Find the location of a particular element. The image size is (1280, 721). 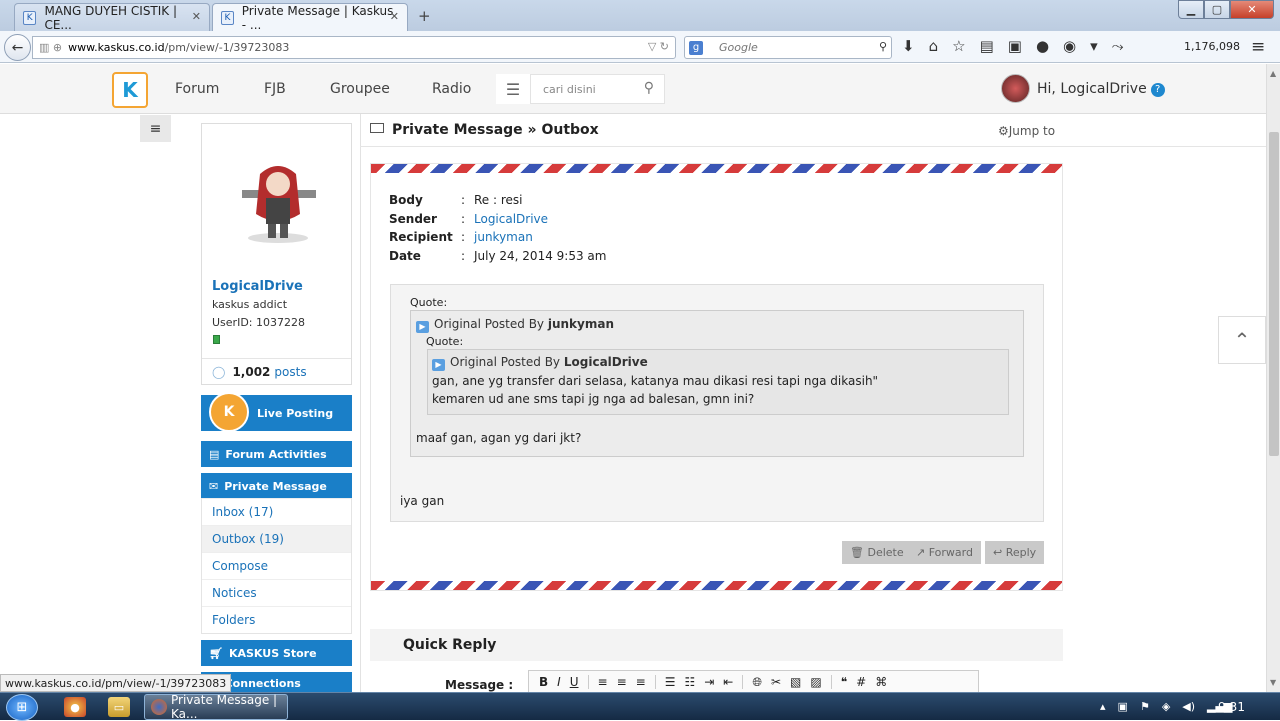

hash-icon: # is located at coordinates (861, 682).